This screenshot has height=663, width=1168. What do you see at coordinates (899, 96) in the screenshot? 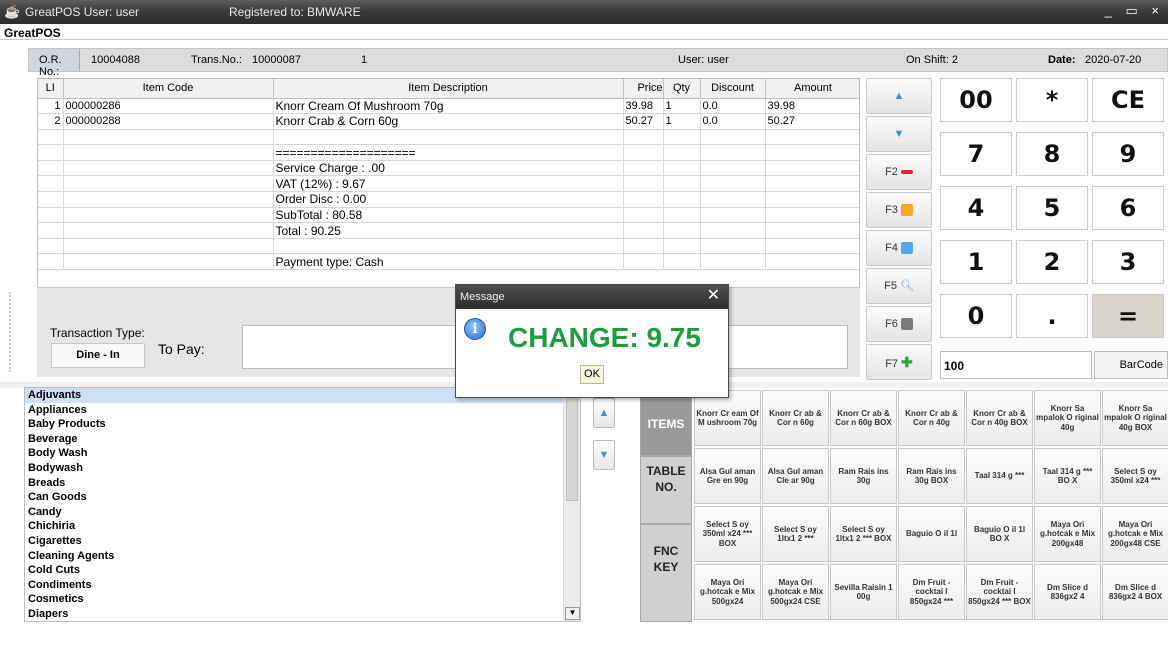
I see `scroll-up-button: ▲` at bounding box center [899, 96].